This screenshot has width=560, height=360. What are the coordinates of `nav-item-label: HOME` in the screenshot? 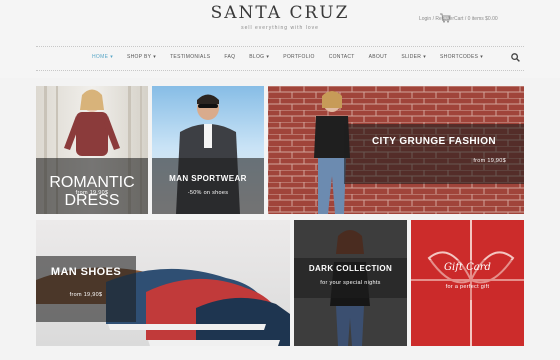 It's located at (100, 57).